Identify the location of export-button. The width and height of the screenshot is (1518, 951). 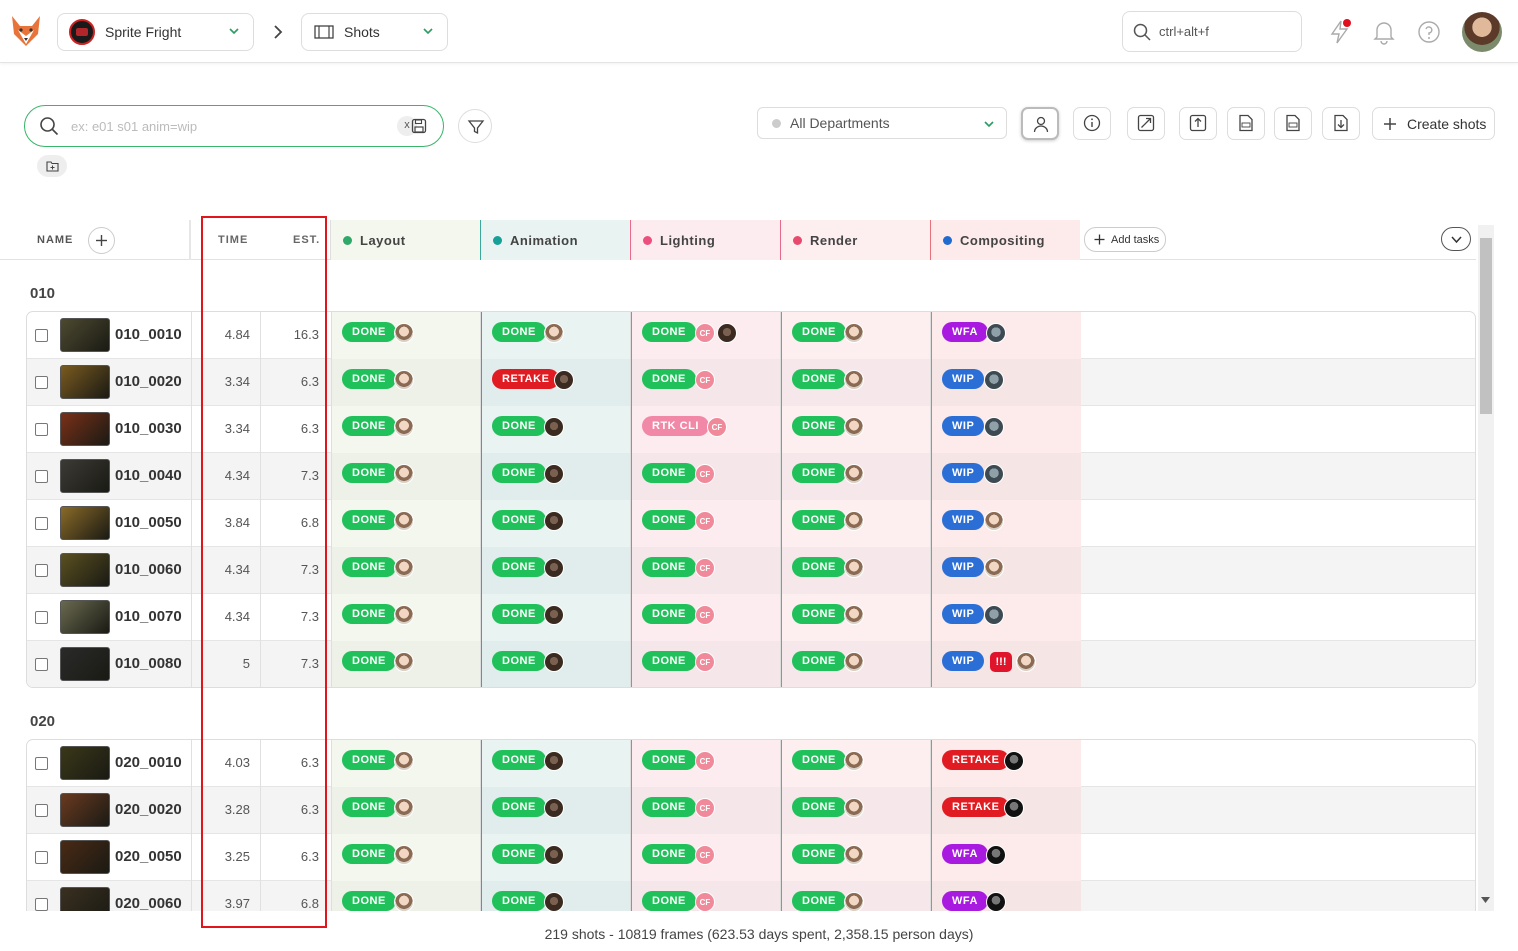
(1341, 123).